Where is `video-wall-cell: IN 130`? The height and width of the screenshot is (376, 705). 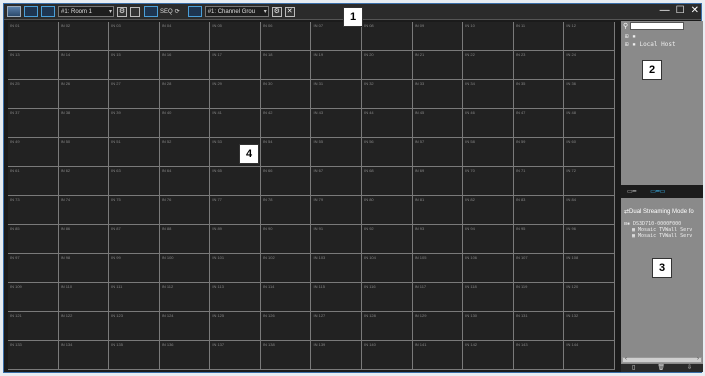 video-wall-cell: IN 130 is located at coordinates (488, 326).